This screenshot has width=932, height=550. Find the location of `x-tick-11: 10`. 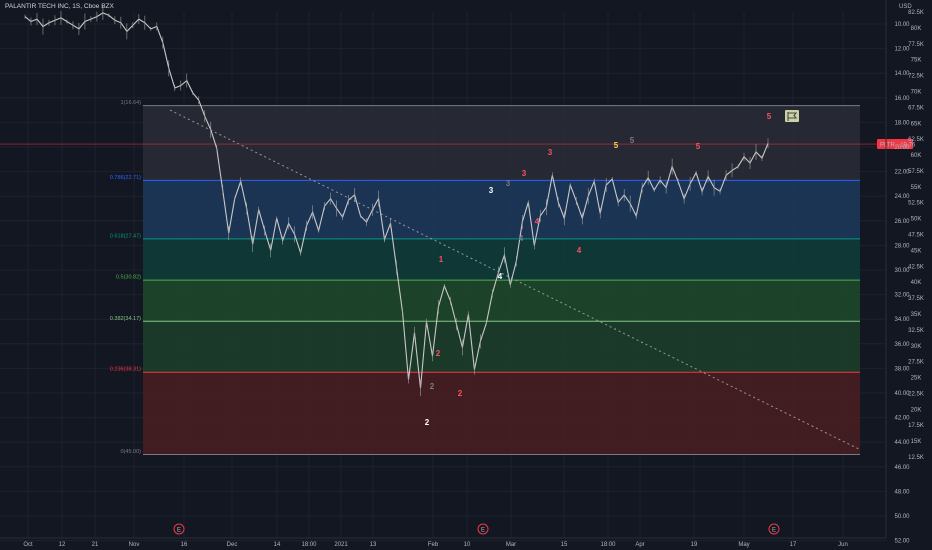

x-tick-11: 10 is located at coordinates (467, 545).